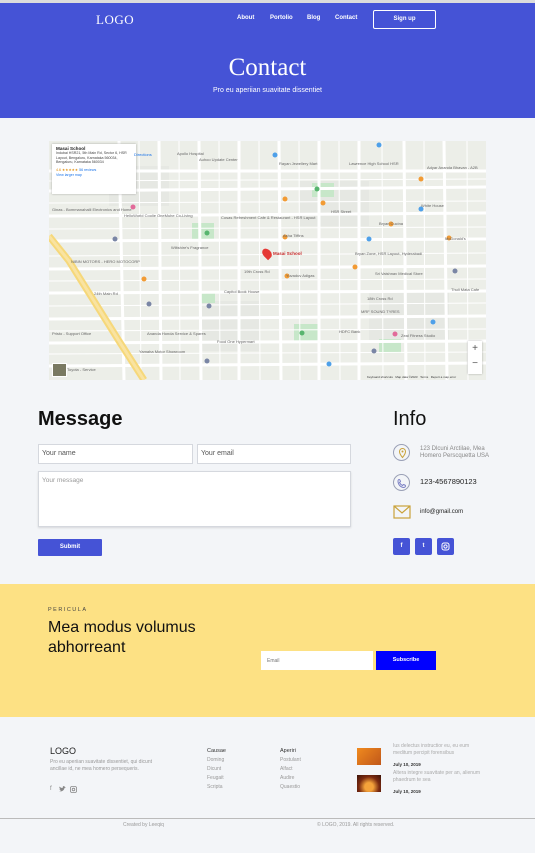 This screenshot has height=853, width=535. I want to click on info-email: info@gmail.com, so click(441, 512).